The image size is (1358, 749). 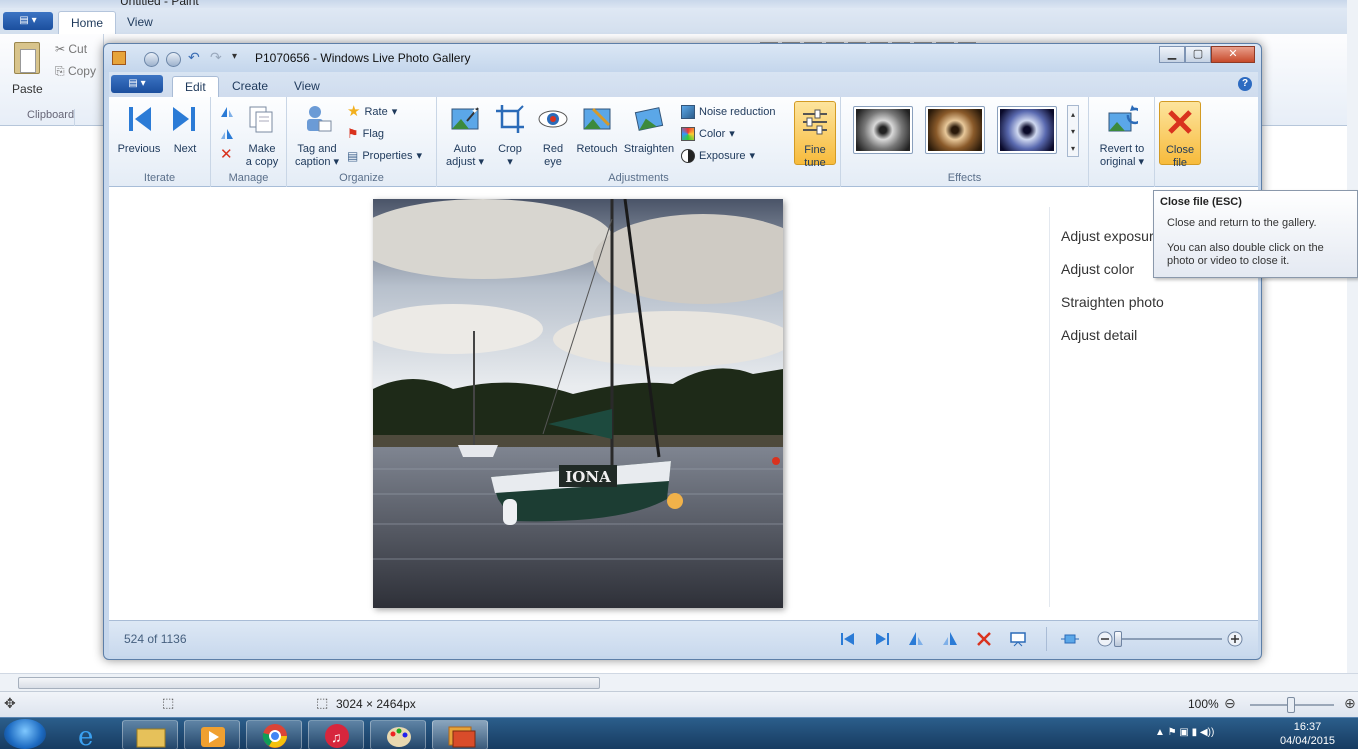 What do you see at coordinates (1307, 734) in the screenshot?
I see `clock: 16:37 04/04/2015` at bounding box center [1307, 734].